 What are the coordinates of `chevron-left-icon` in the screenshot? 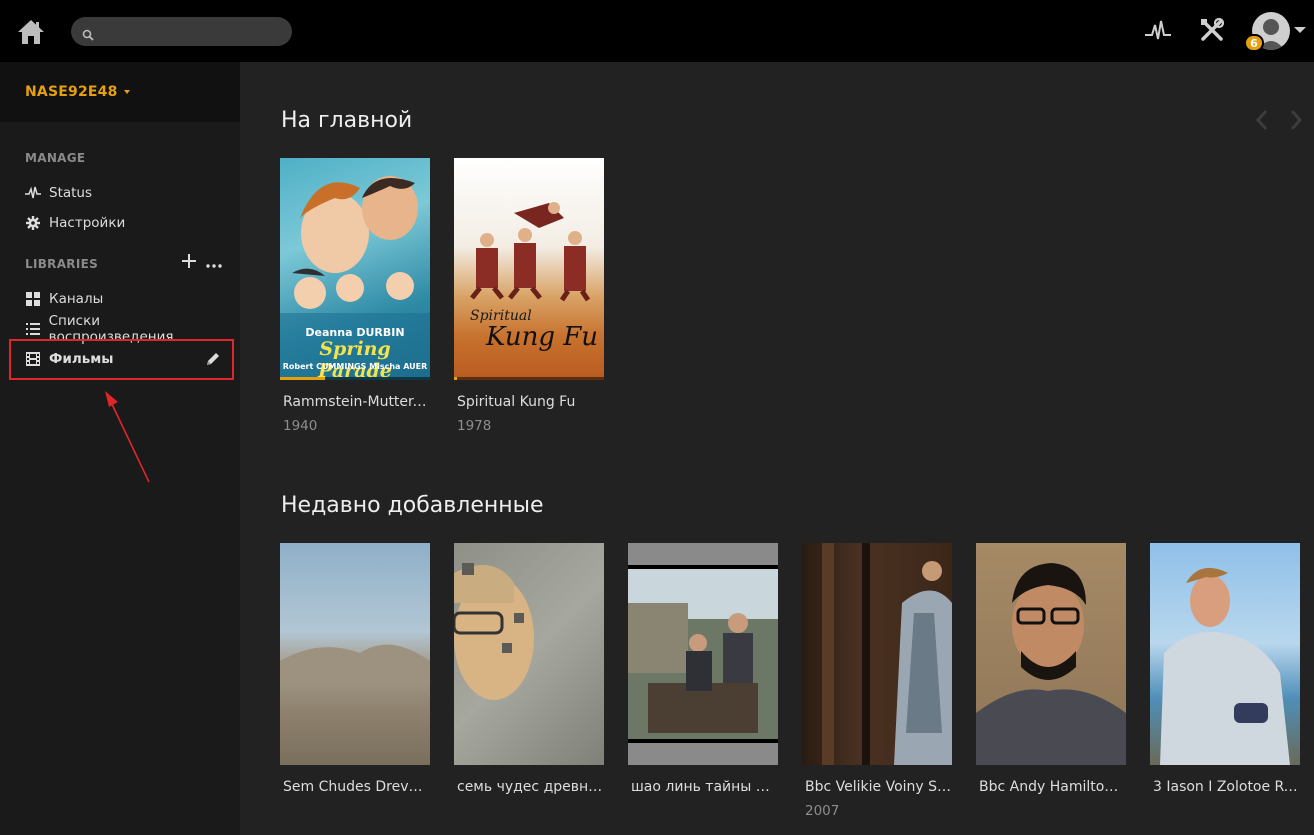 It's located at (1261, 120).